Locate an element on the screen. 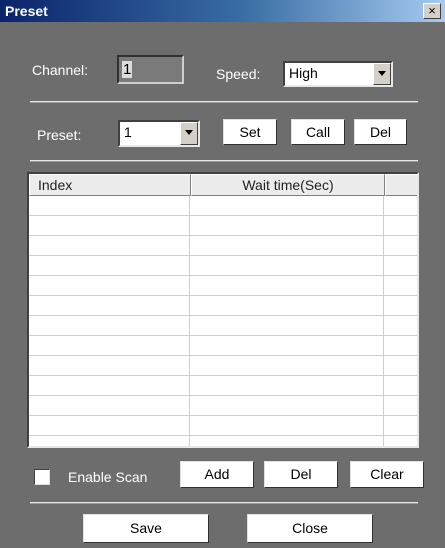 The height and width of the screenshot is (548, 445). channel-label: Channel: is located at coordinates (60, 70).